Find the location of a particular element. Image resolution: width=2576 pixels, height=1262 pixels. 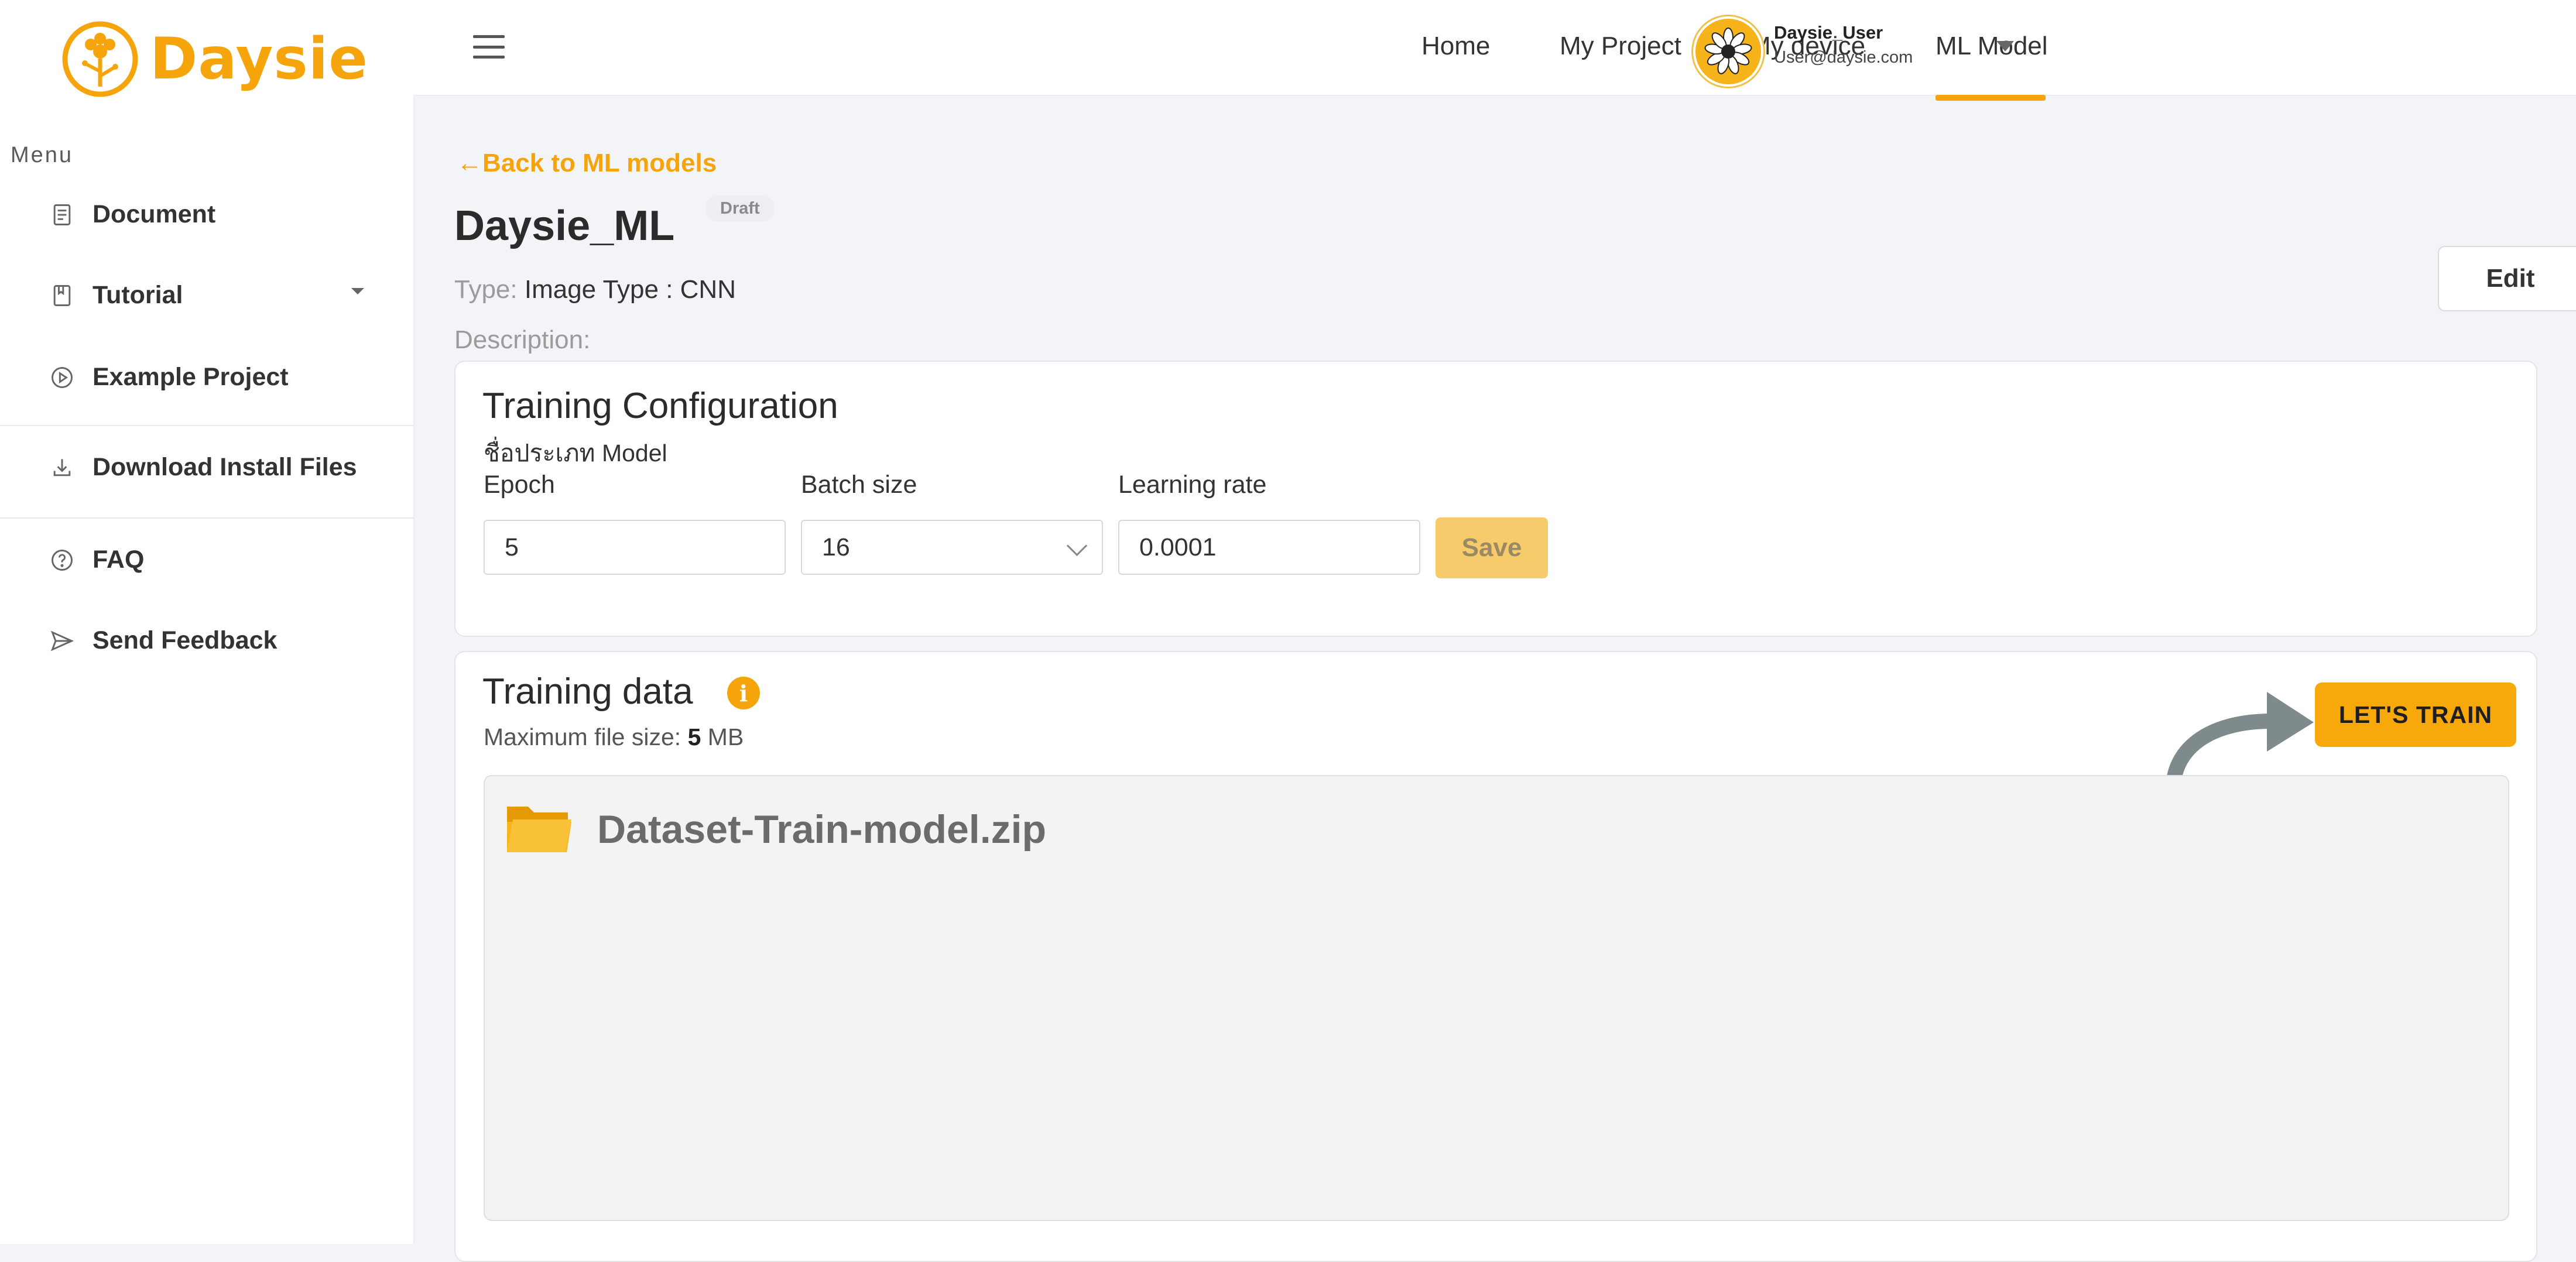

description-label: Description: is located at coordinates (522, 339).